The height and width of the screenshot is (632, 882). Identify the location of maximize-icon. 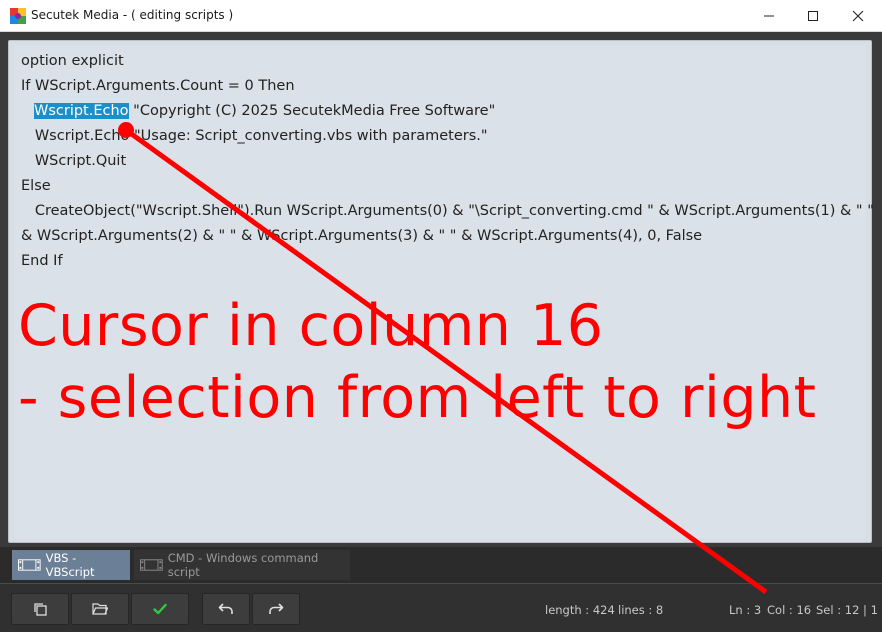
(813, 16).